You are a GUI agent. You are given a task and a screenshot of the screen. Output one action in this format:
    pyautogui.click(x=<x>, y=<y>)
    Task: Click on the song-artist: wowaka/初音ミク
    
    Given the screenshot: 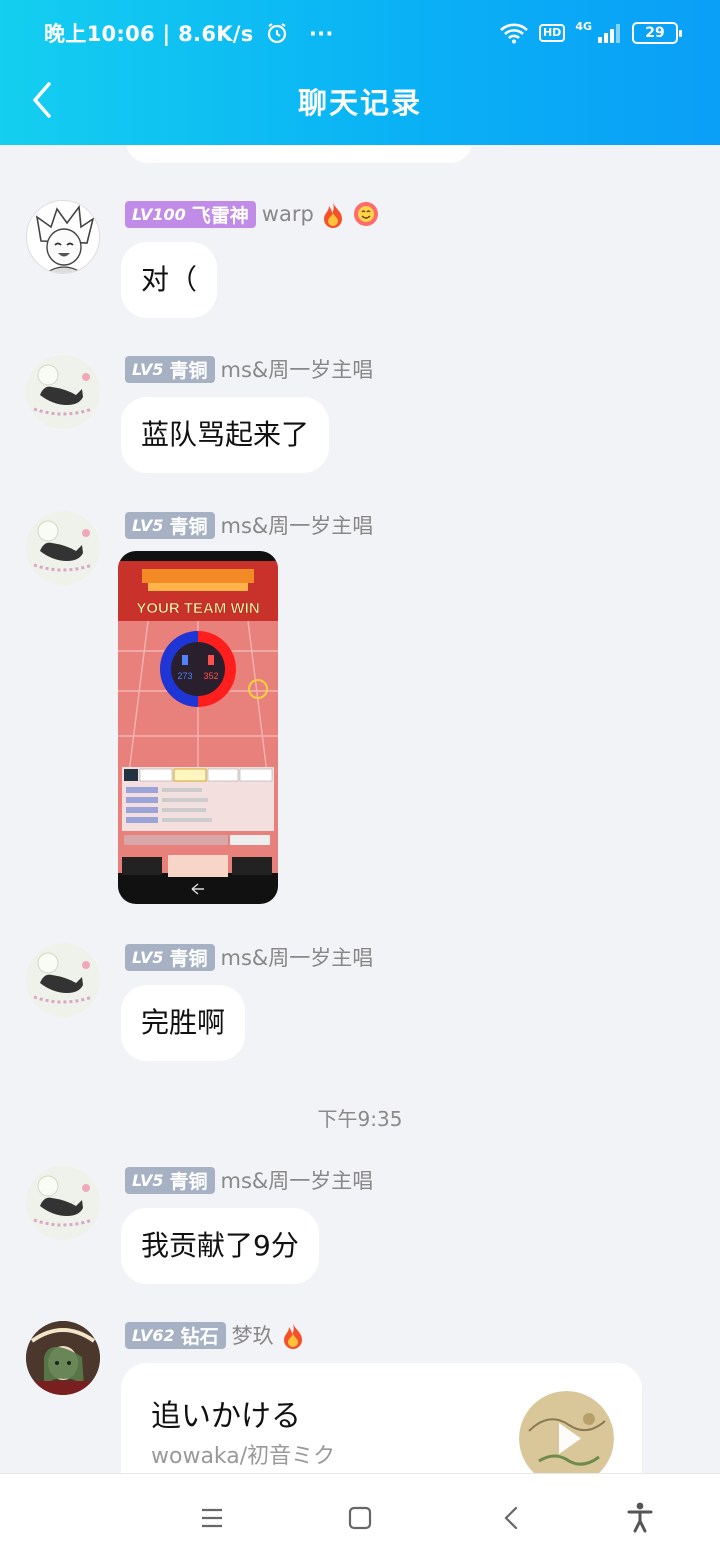 What is the action you would take?
    pyautogui.click(x=243, y=1456)
    